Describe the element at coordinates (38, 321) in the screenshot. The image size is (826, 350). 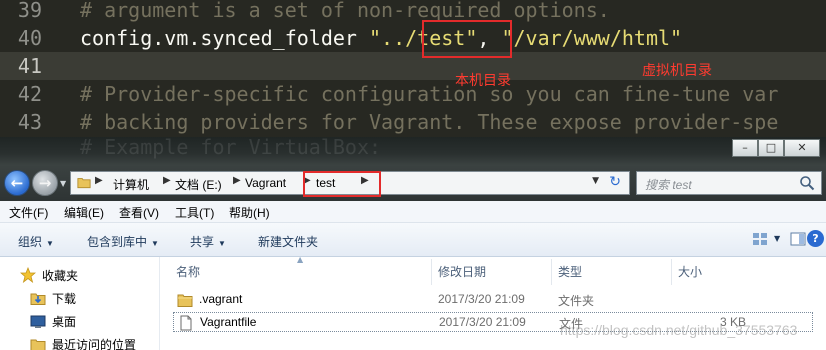
I see `desktop-icon` at that location.